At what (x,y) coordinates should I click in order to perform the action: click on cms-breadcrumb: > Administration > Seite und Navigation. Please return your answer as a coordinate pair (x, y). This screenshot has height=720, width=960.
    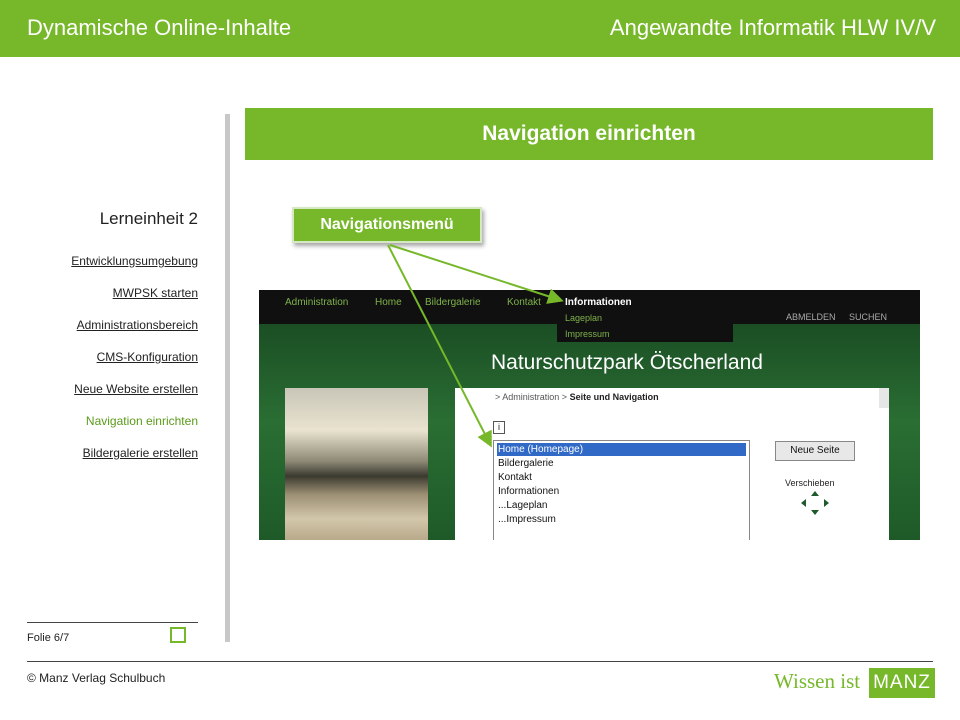
    Looking at the image, I should click on (577, 397).